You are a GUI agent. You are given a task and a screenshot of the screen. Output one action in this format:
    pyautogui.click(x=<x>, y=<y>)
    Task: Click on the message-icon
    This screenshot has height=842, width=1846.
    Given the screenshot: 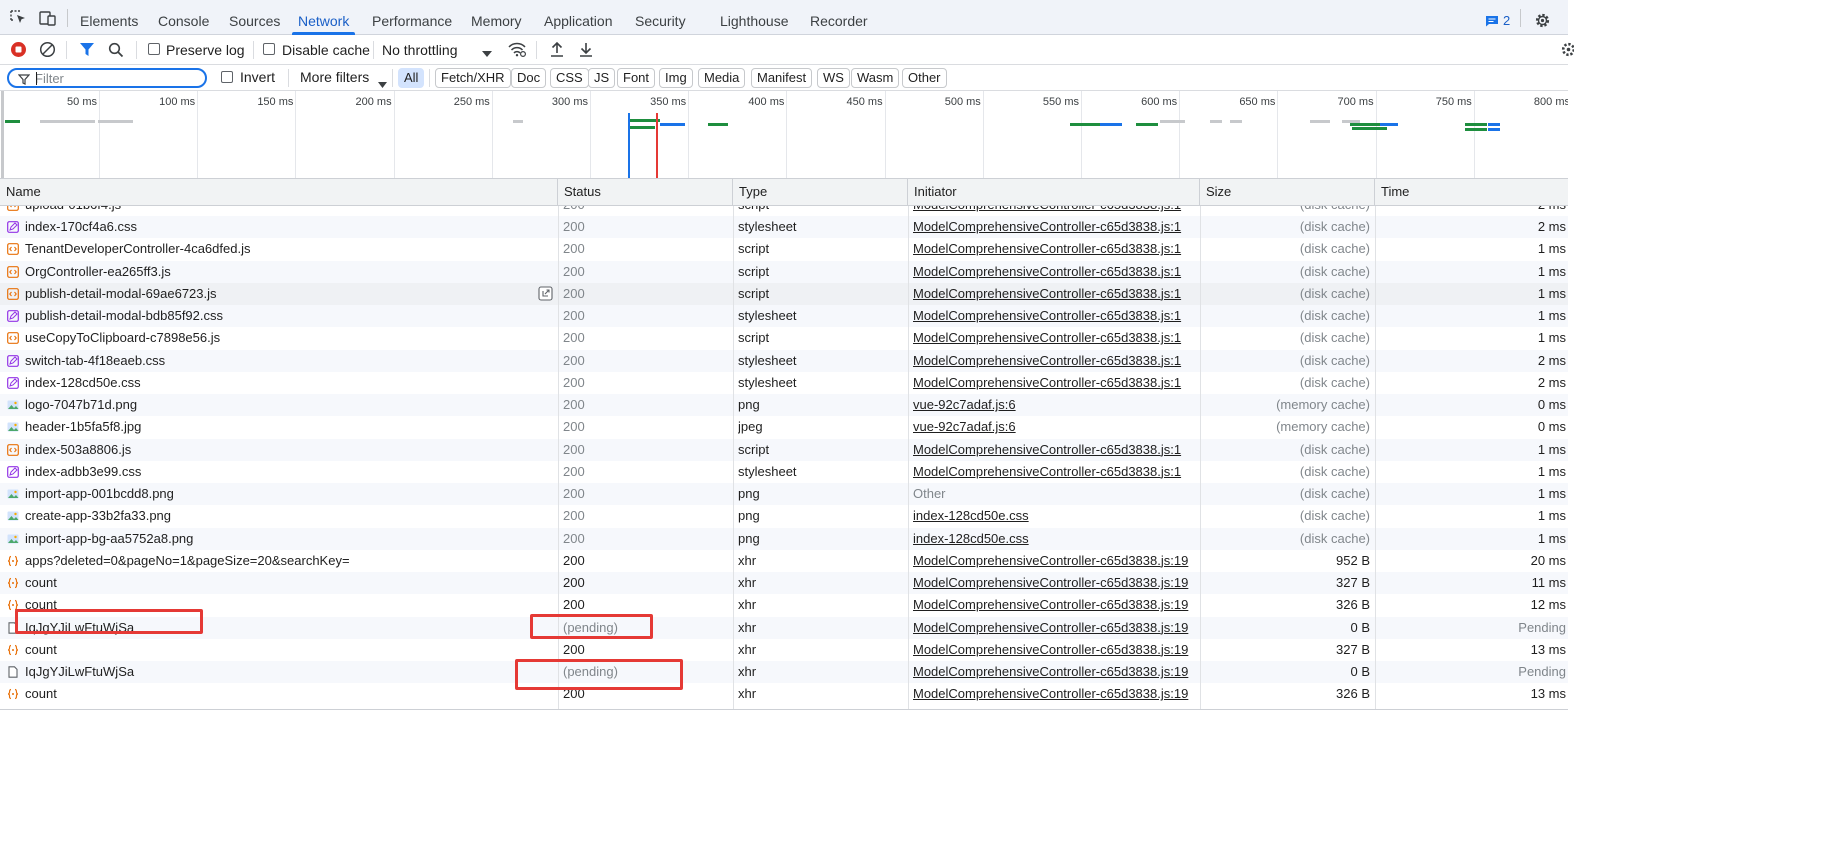 What is the action you would take?
    pyautogui.click(x=1492, y=20)
    